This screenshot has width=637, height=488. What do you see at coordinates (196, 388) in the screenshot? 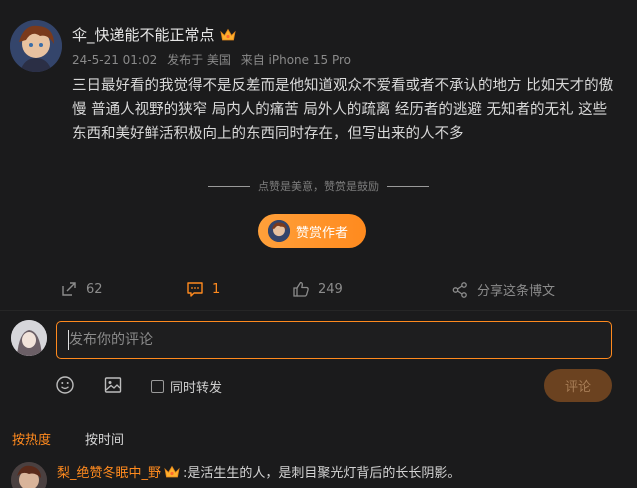
I see `repost-checkbox-label: 同时转发` at bounding box center [196, 388].